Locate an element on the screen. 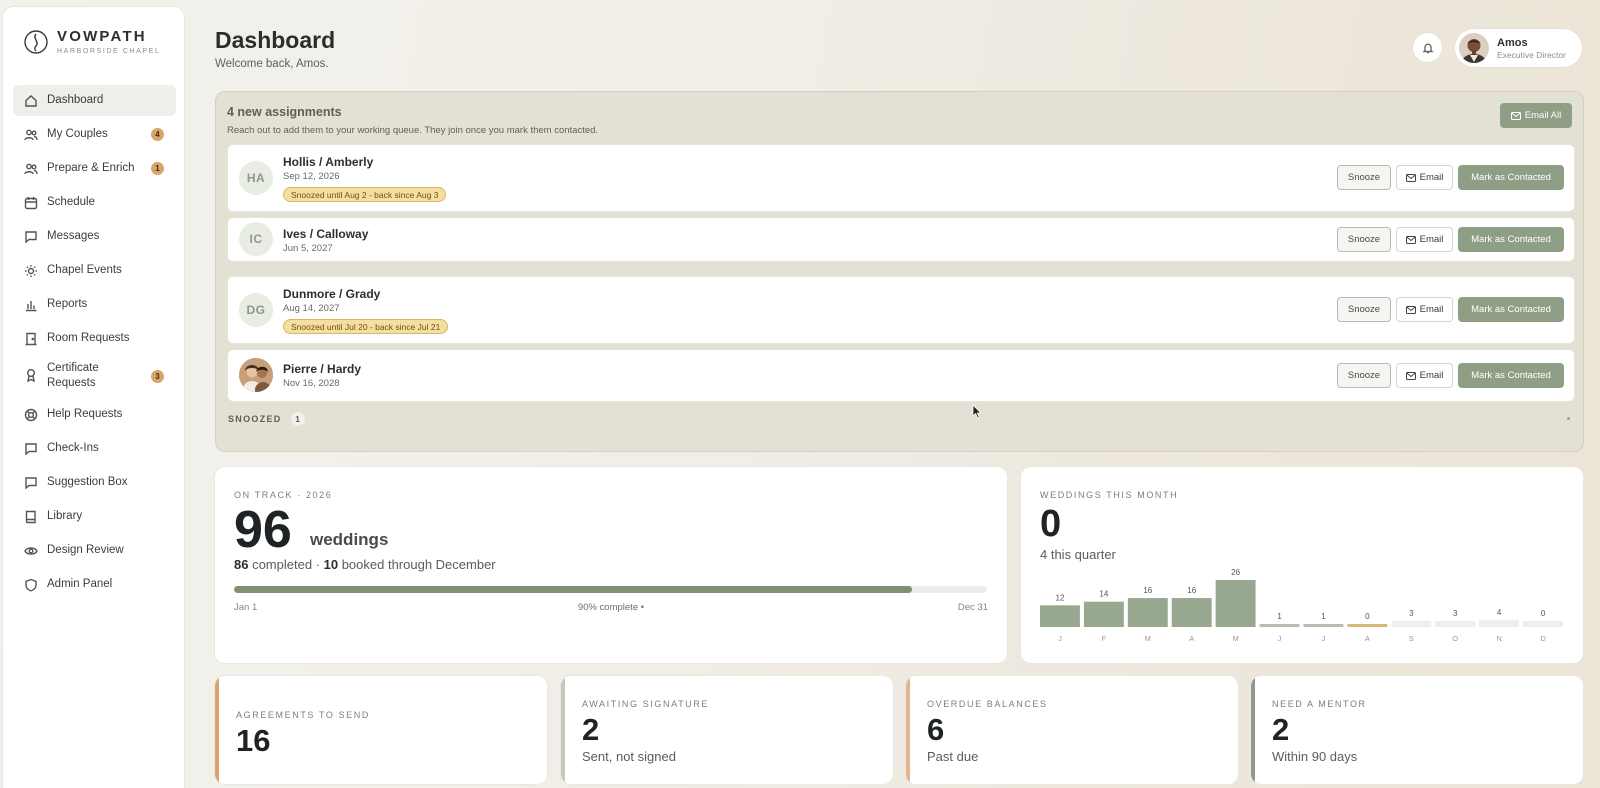  need-a-mentor-card: NEED A MENTOR 2 Within 90 days is located at coordinates (1417, 730).